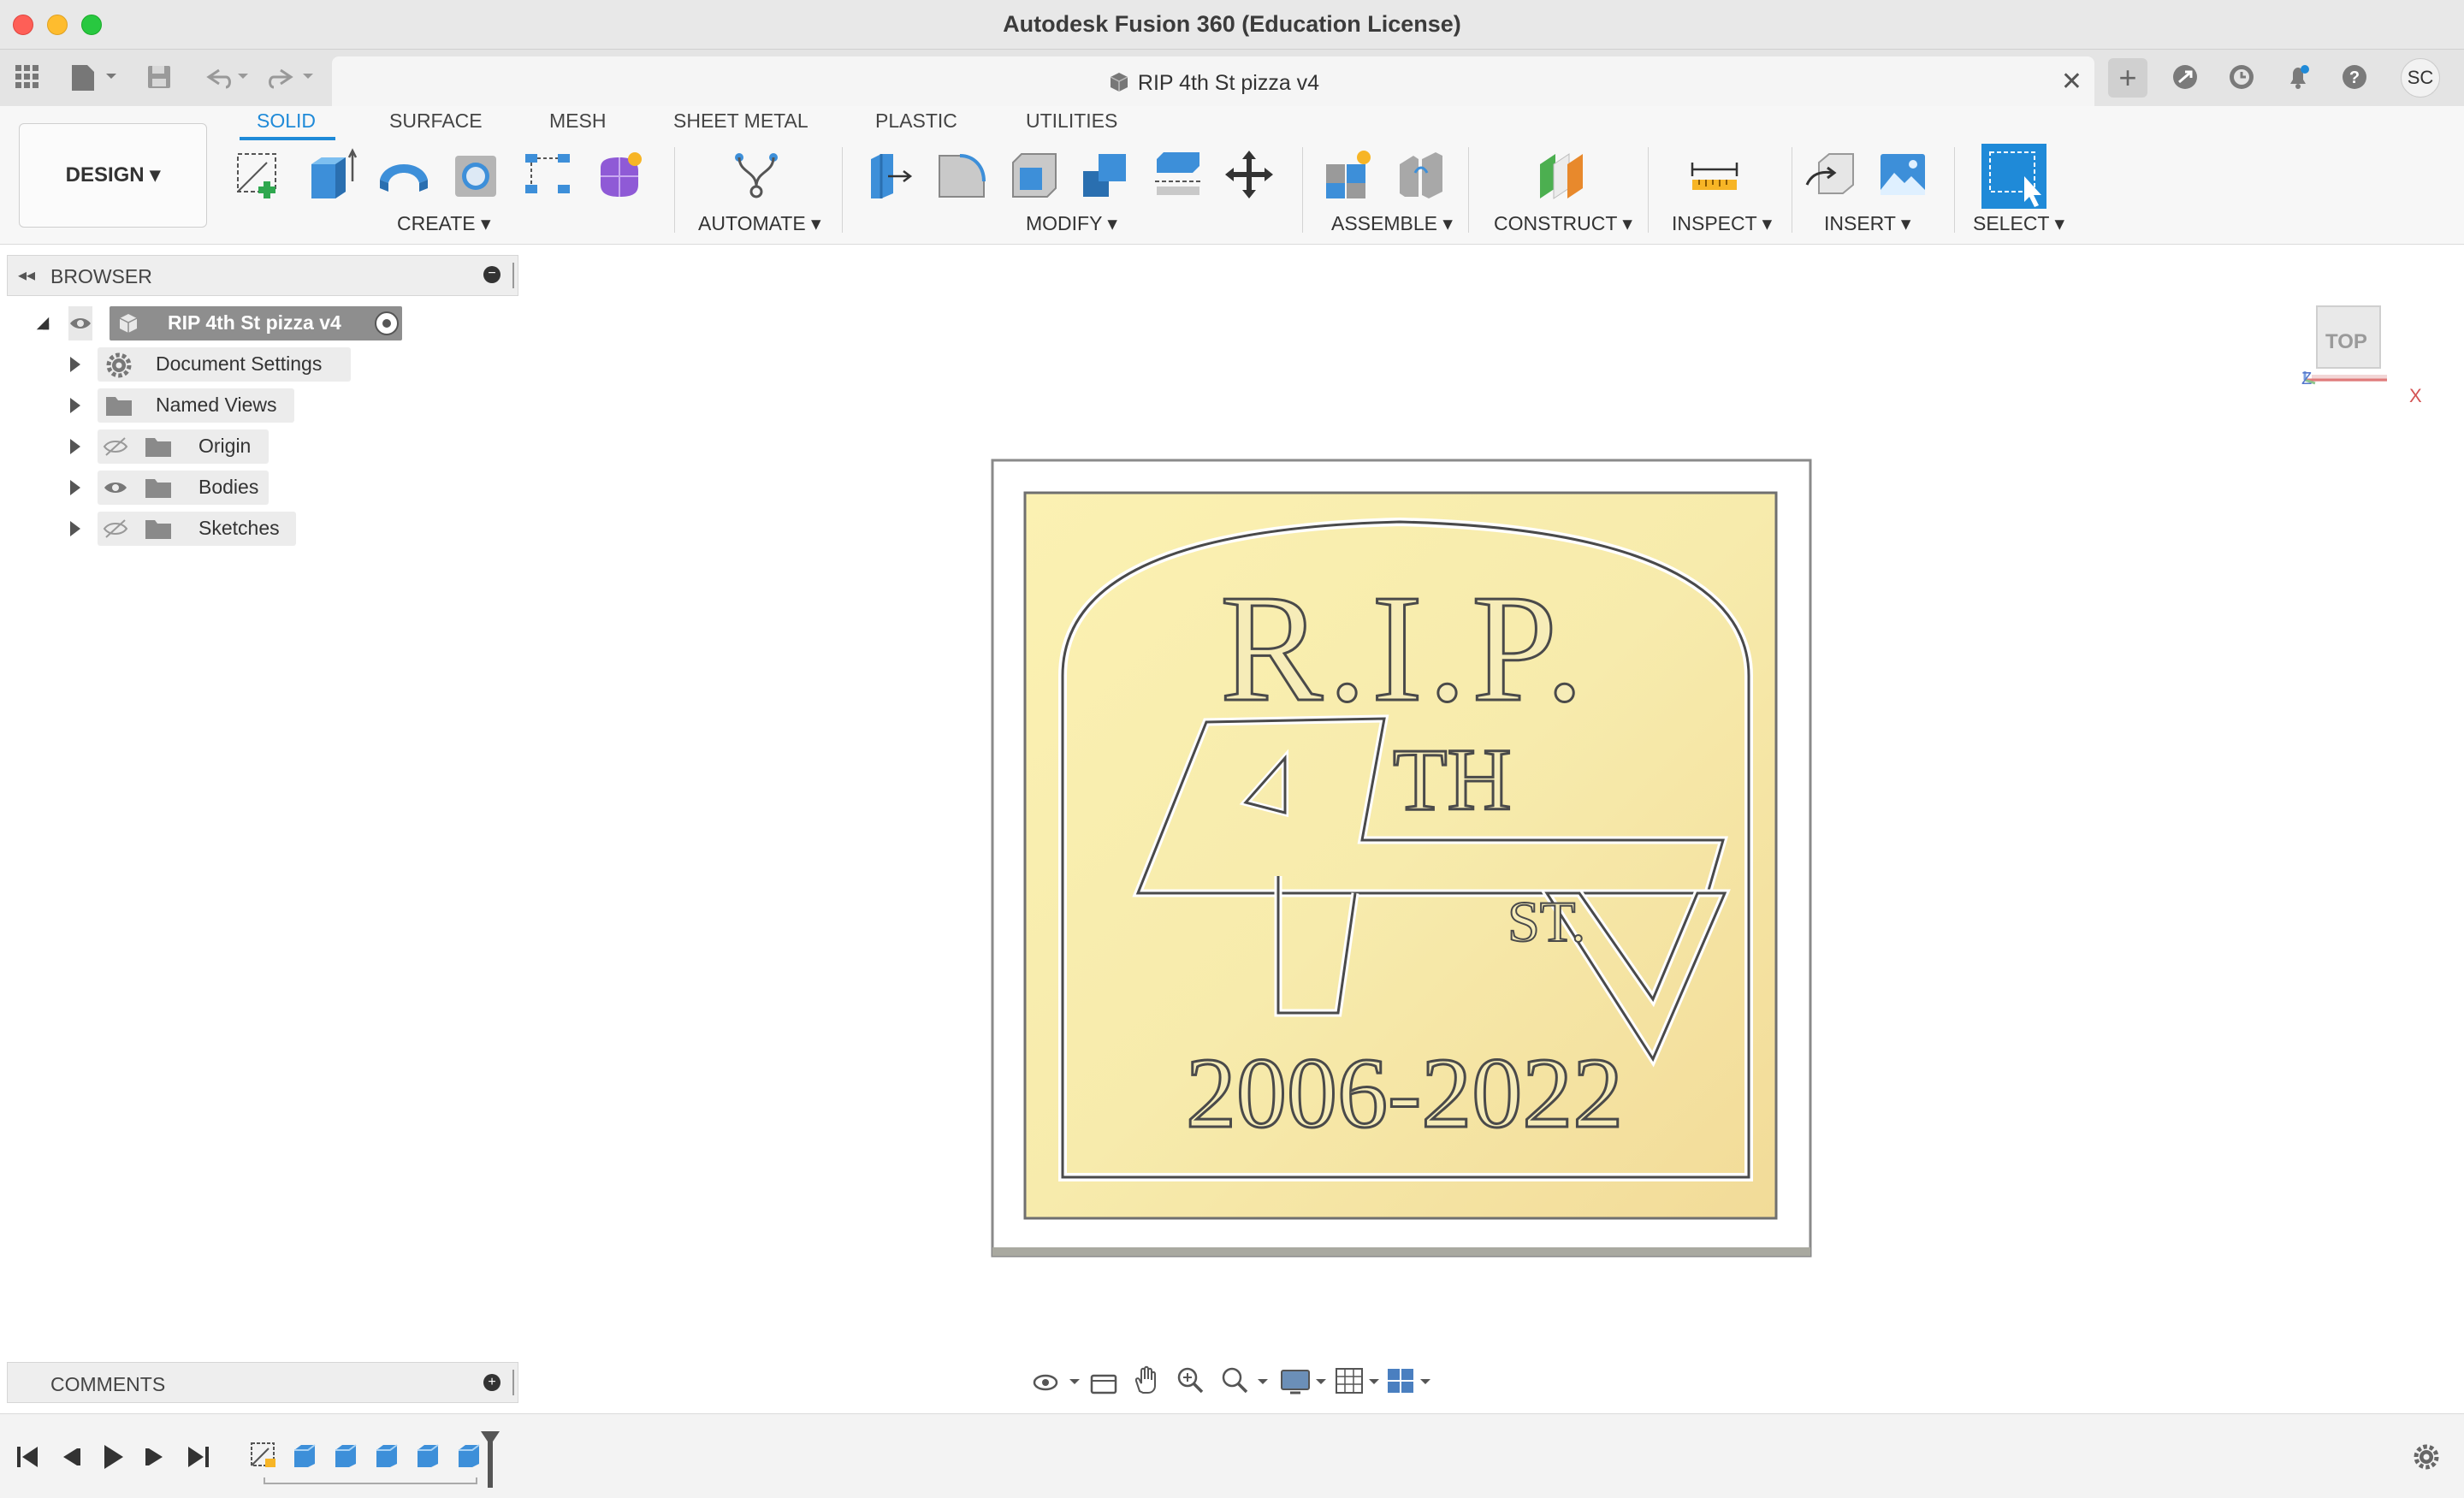 The width and height of the screenshot is (2464, 1498). What do you see at coordinates (759, 223) in the screenshot?
I see `automate-menu: AUTOMATE ▾` at bounding box center [759, 223].